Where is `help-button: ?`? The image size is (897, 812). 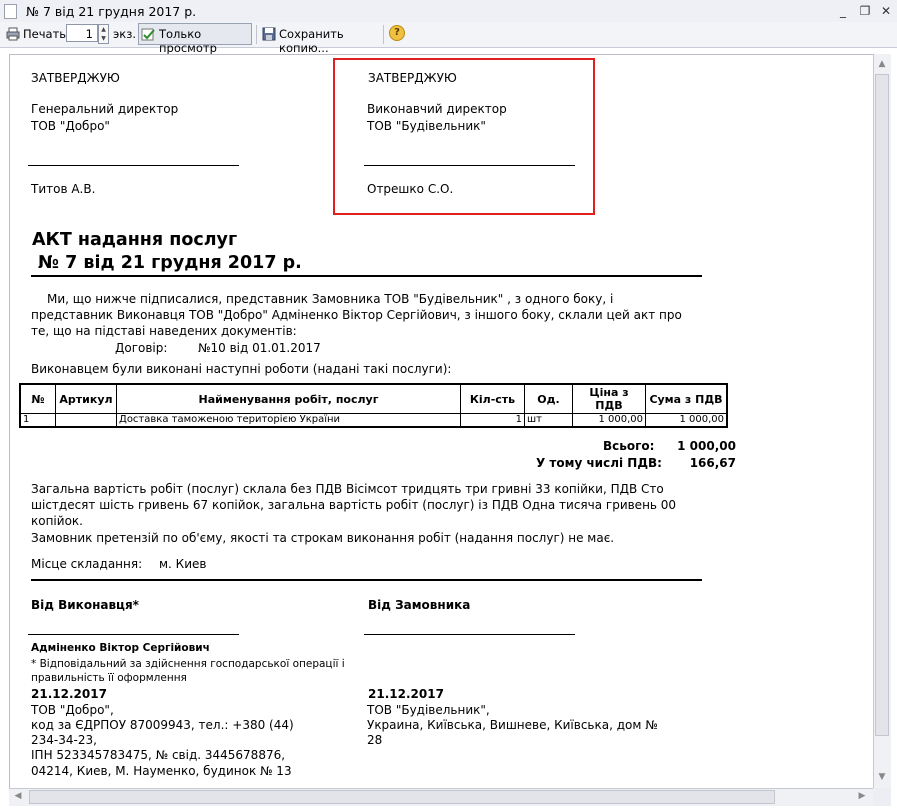
help-button: ? is located at coordinates (397, 33).